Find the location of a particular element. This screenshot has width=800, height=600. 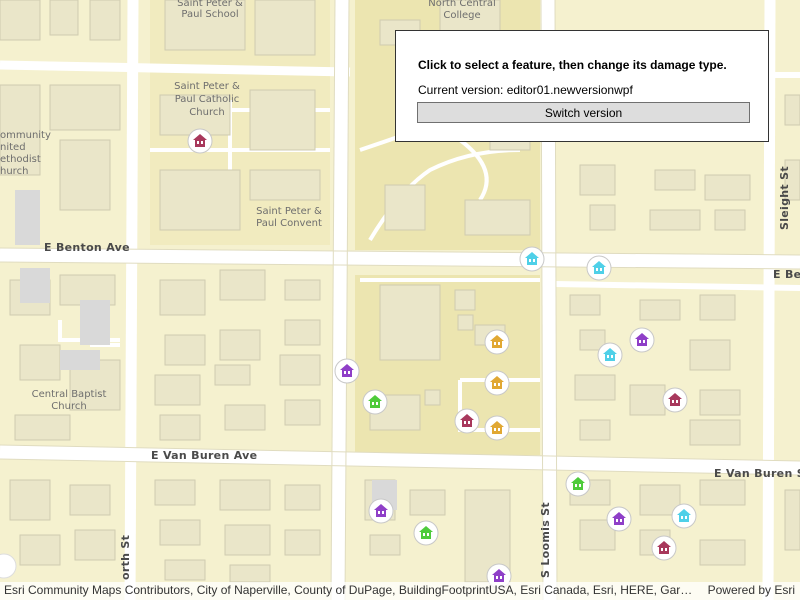

label-sleight: Sleight St is located at coordinates (784, 198).